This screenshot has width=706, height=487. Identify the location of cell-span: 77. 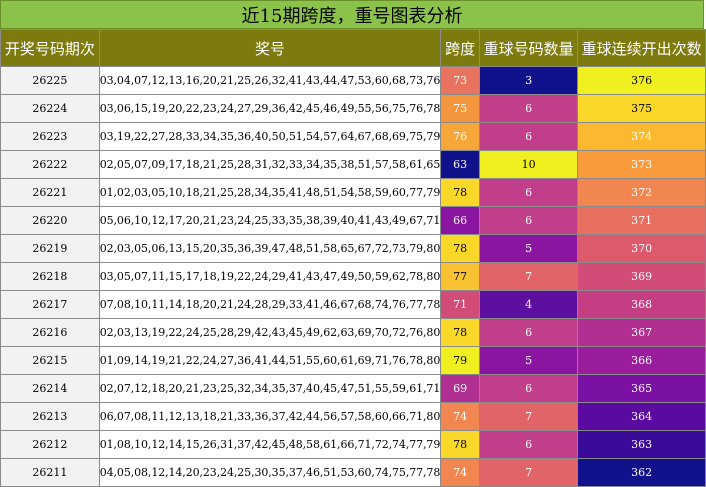
(460, 276).